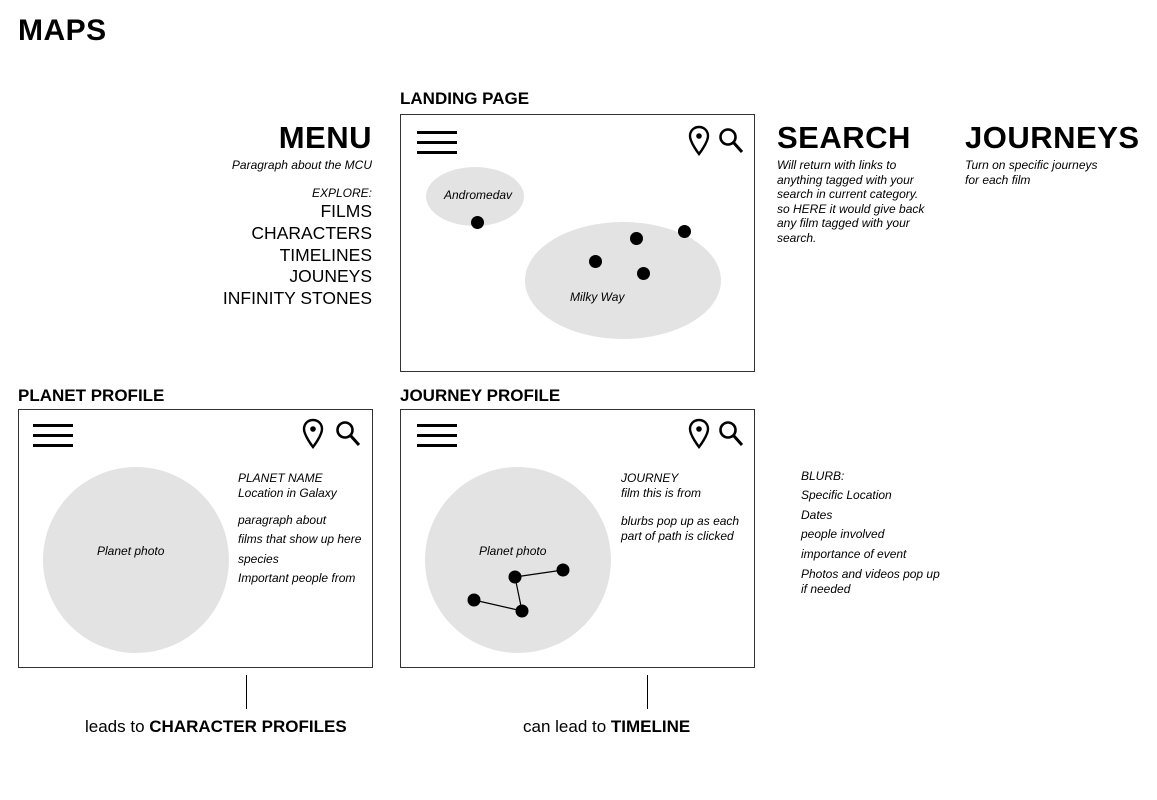  What do you see at coordinates (661, 485) in the screenshot?
I see `journey-title: JOURNEY film this is from` at bounding box center [661, 485].